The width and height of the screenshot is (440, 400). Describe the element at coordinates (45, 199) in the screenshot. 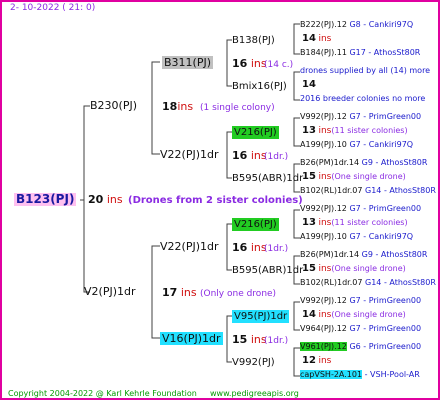

I see `root-queen: B123(PJ)` at that location.